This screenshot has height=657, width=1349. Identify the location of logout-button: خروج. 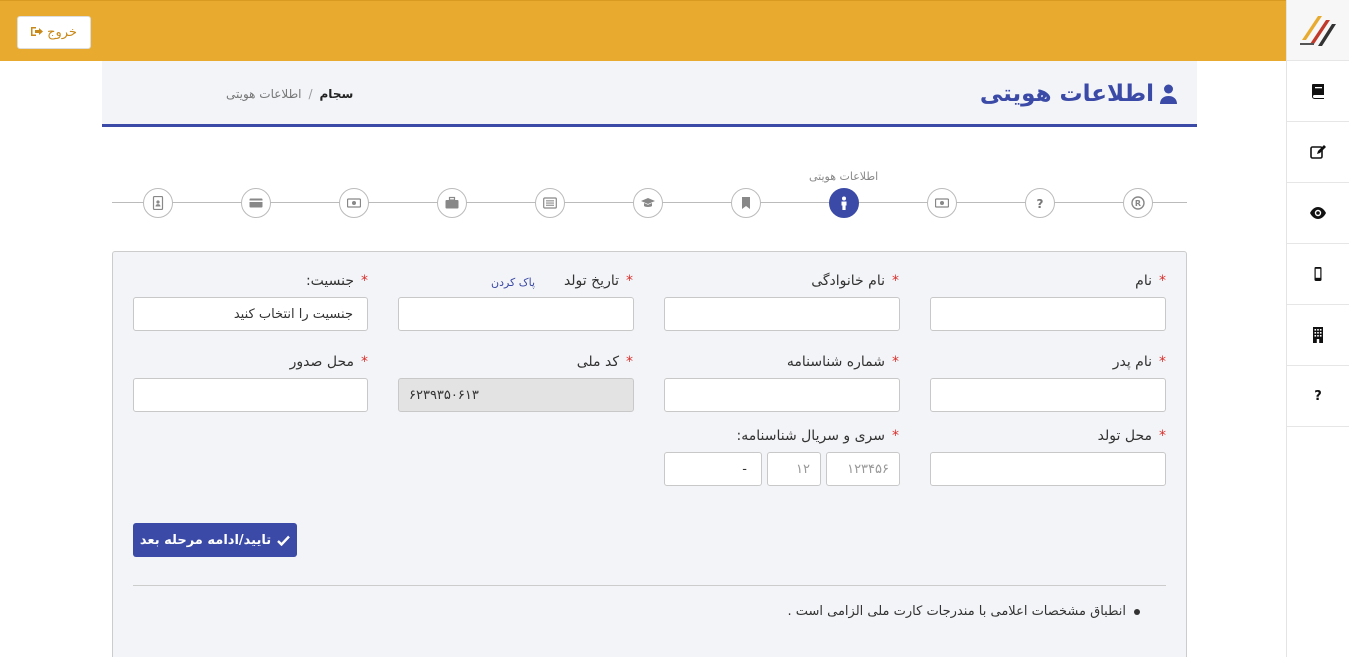
(54, 32).